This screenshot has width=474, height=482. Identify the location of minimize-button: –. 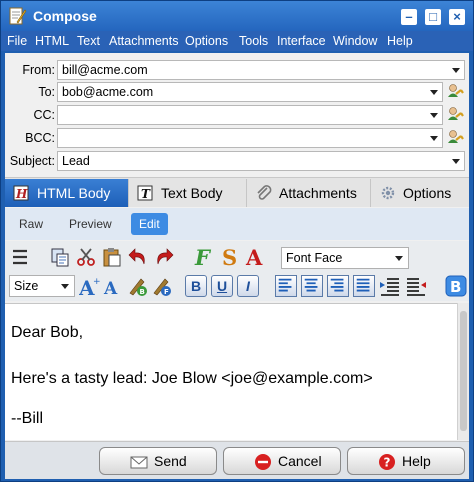
(409, 17).